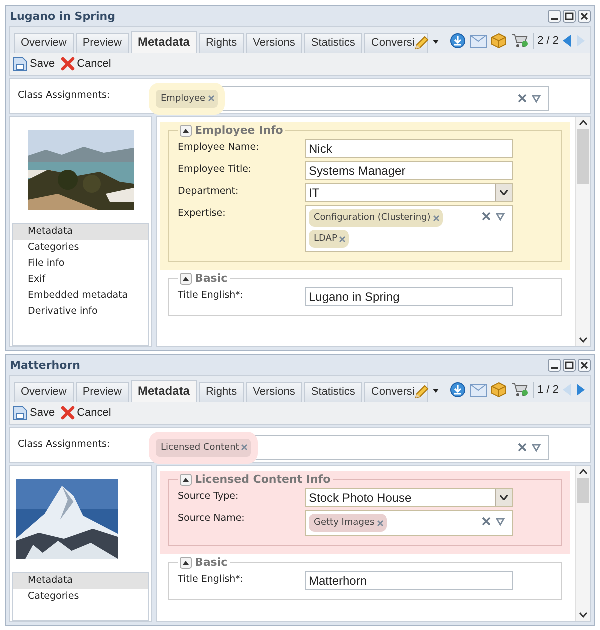 The width and height of the screenshot is (600, 630). What do you see at coordinates (548, 390) in the screenshot?
I see `page-counter: 1 / 2` at bounding box center [548, 390].